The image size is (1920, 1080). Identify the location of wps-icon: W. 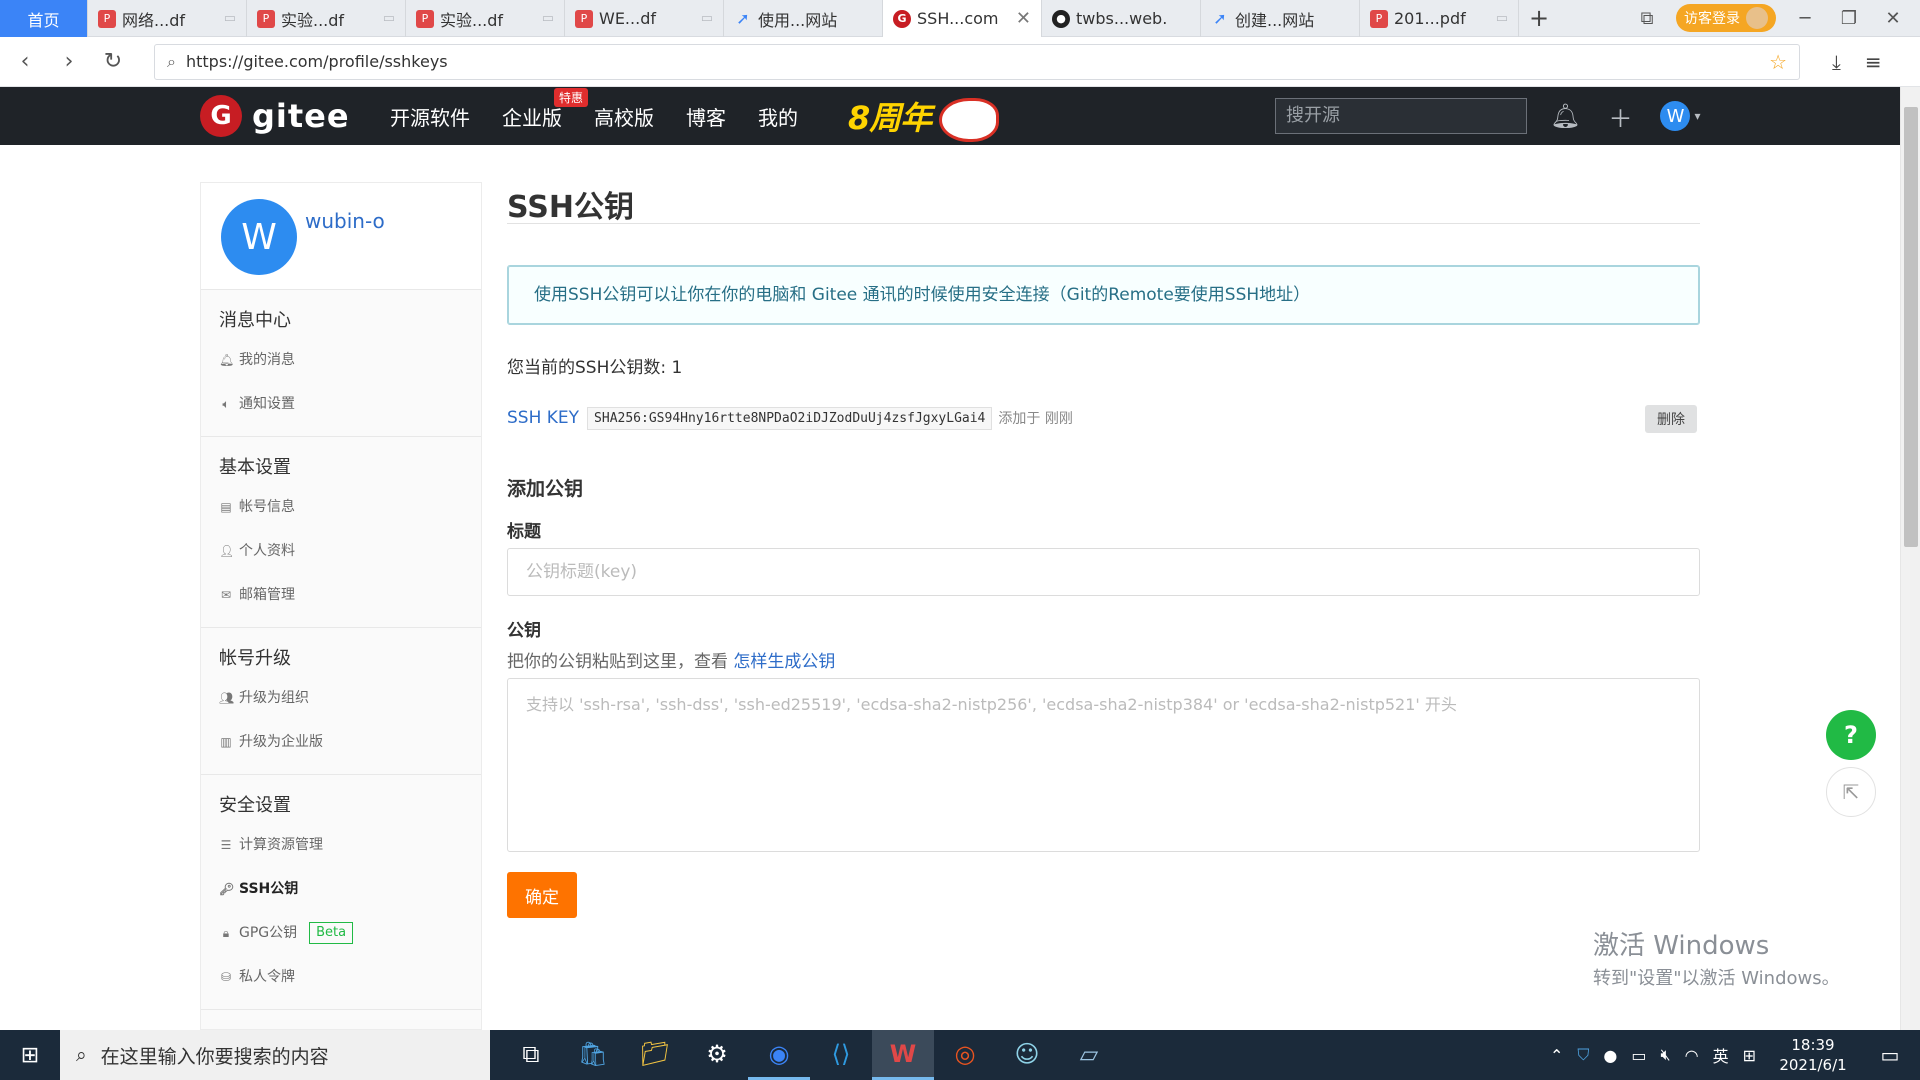
(903, 1055).